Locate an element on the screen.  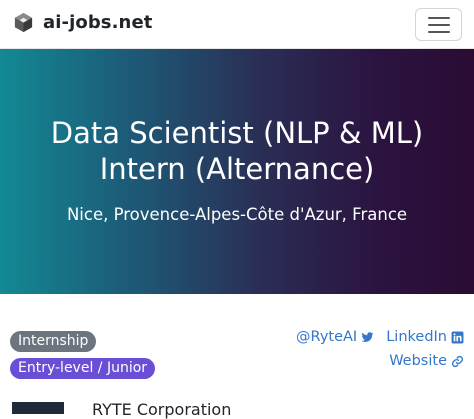
job-title-line2: Intern (Alternance) is located at coordinates (237, 169).